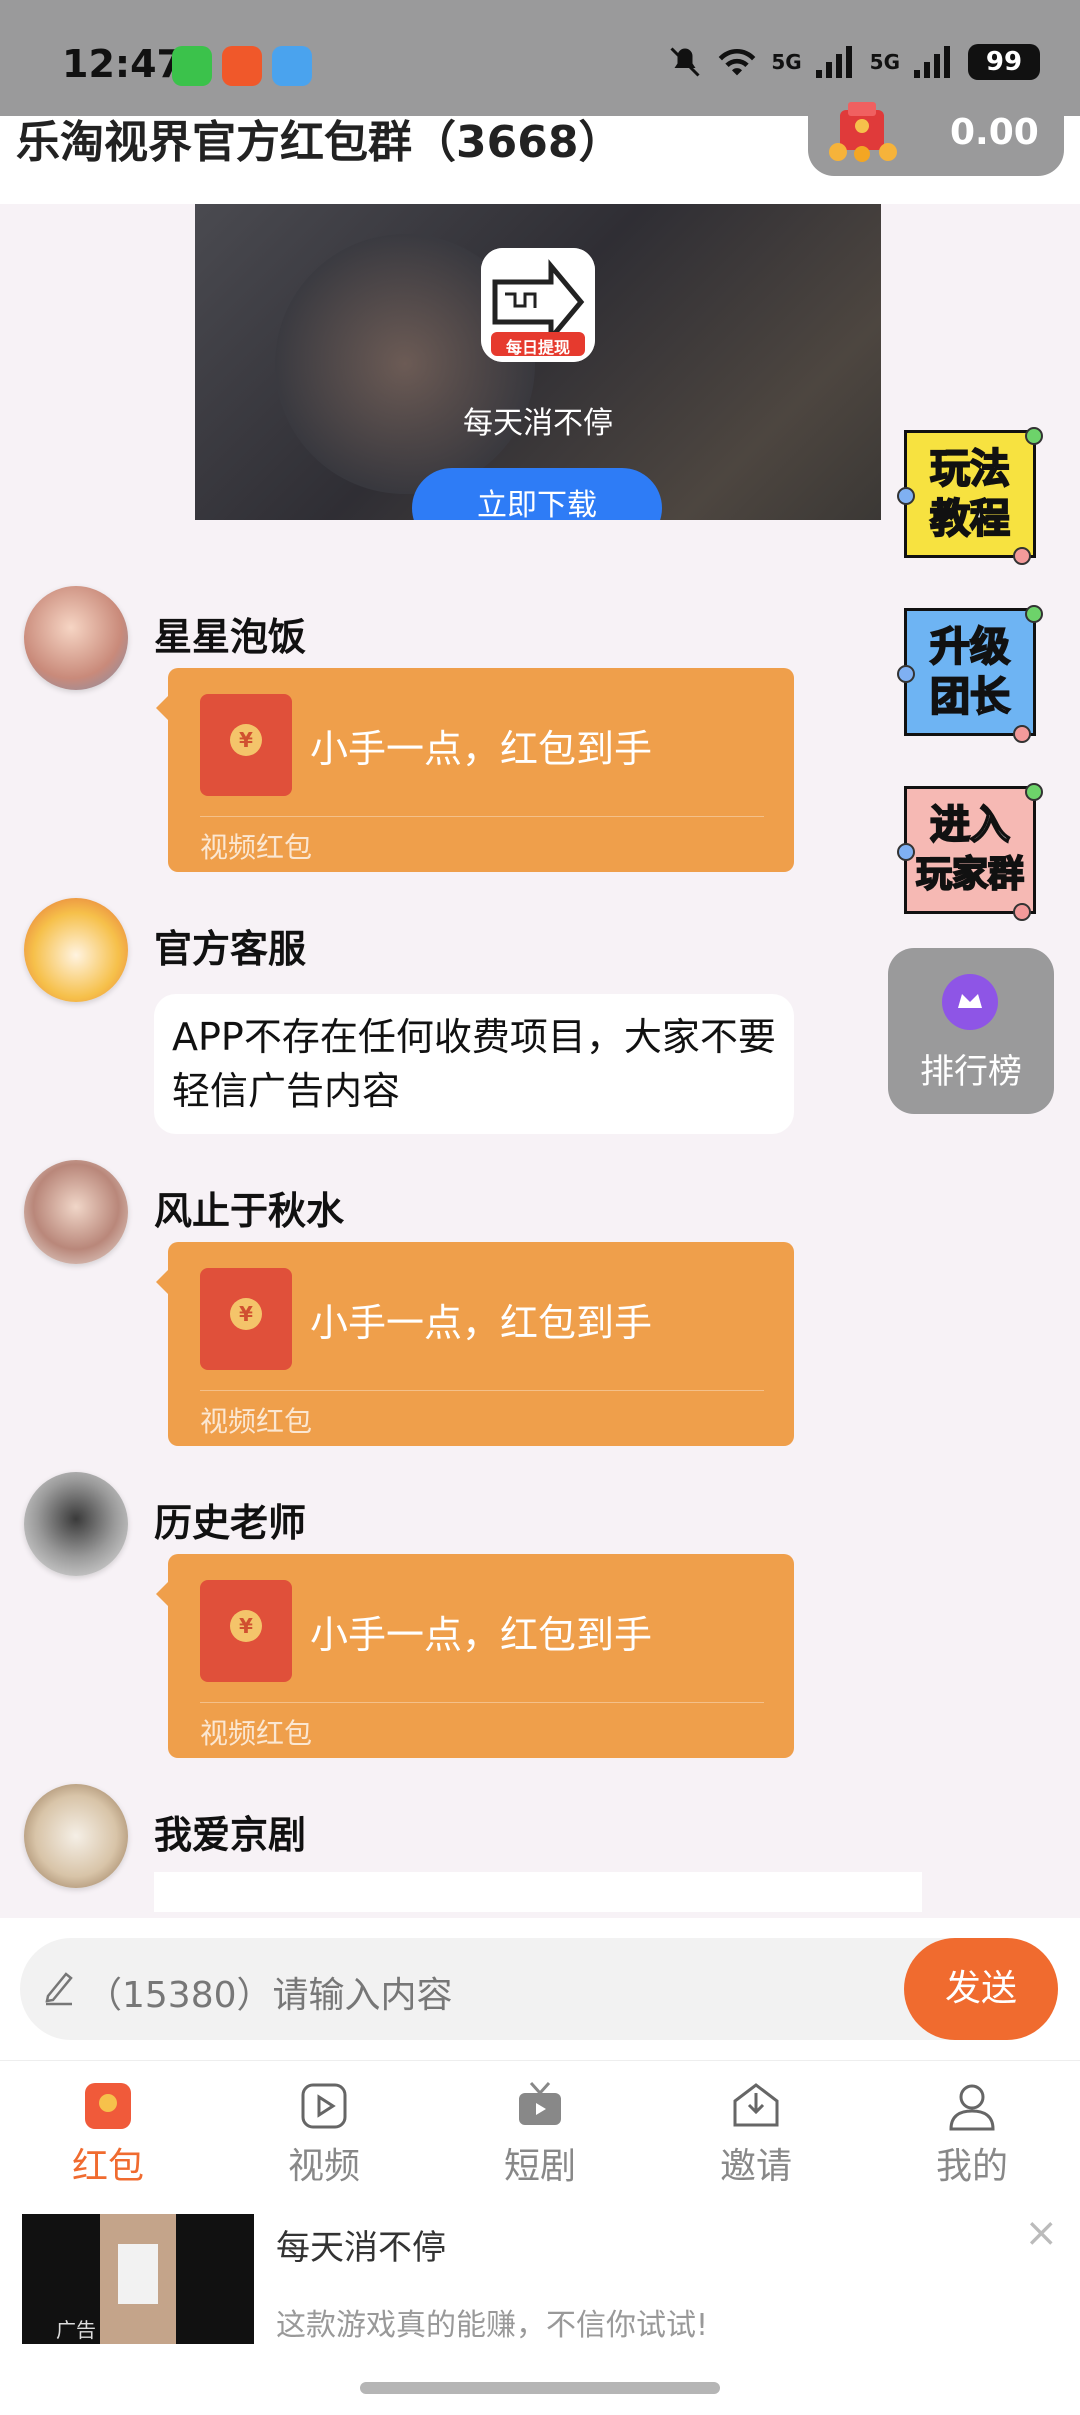 This screenshot has width=1080, height=2415. What do you see at coordinates (971, 1031) in the screenshot?
I see `ranking-button: 排行榜` at bounding box center [971, 1031].